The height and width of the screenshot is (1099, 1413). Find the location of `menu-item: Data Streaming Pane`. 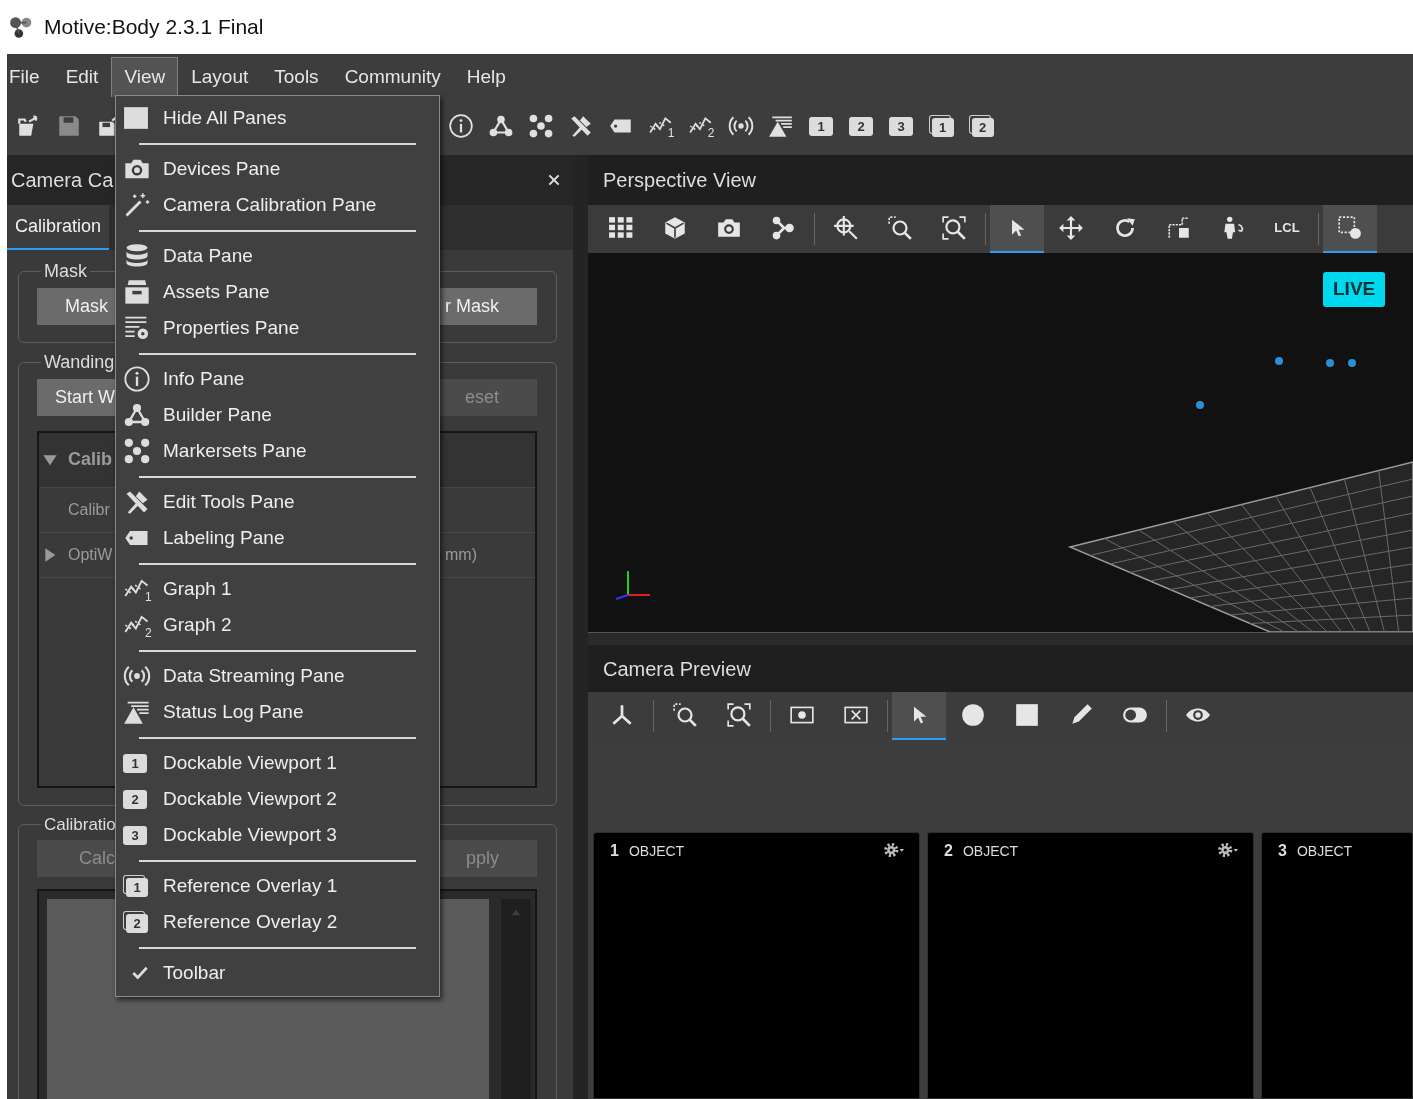

menu-item: Data Streaming Pane is located at coordinates (280, 676).